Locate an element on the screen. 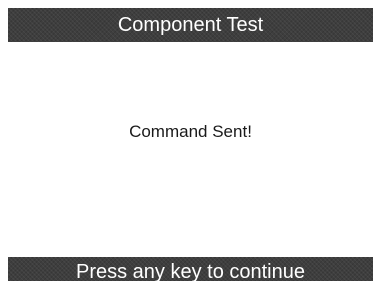 The width and height of the screenshot is (381, 287). continue-prompt: Press any key to continue is located at coordinates (190, 271).